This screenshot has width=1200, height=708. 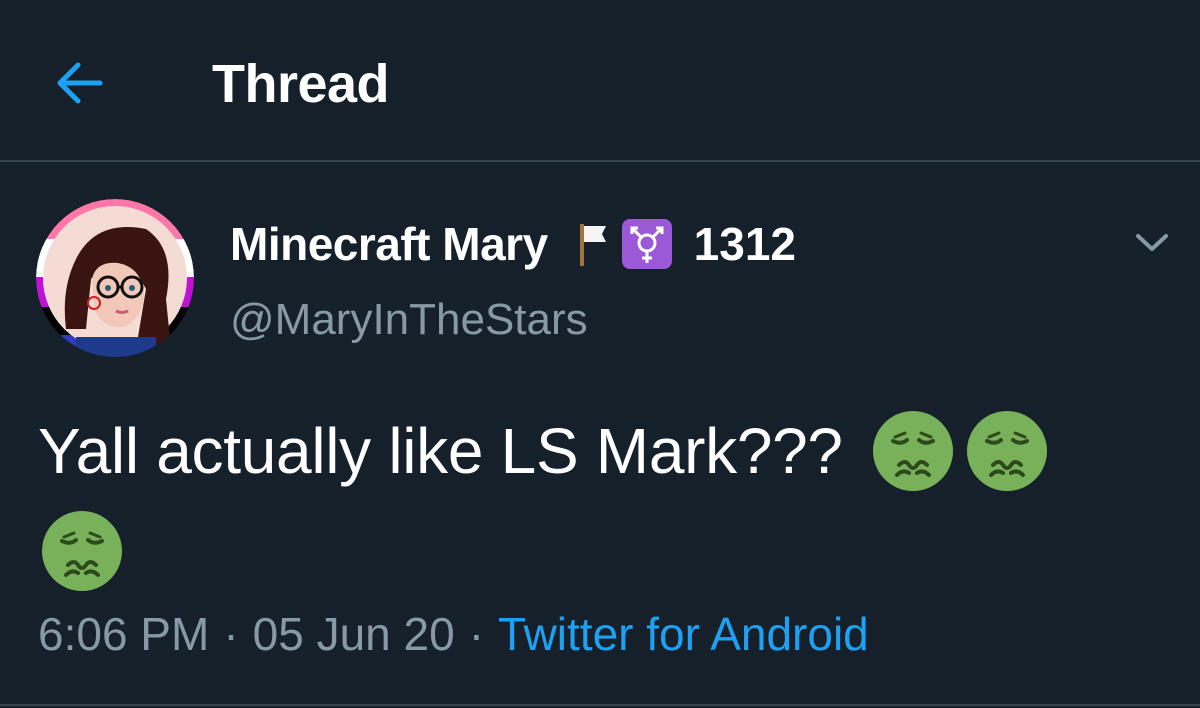 What do you see at coordinates (389, 244) in the screenshot?
I see `author-display-name: Minecraft Mary` at bounding box center [389, 244].